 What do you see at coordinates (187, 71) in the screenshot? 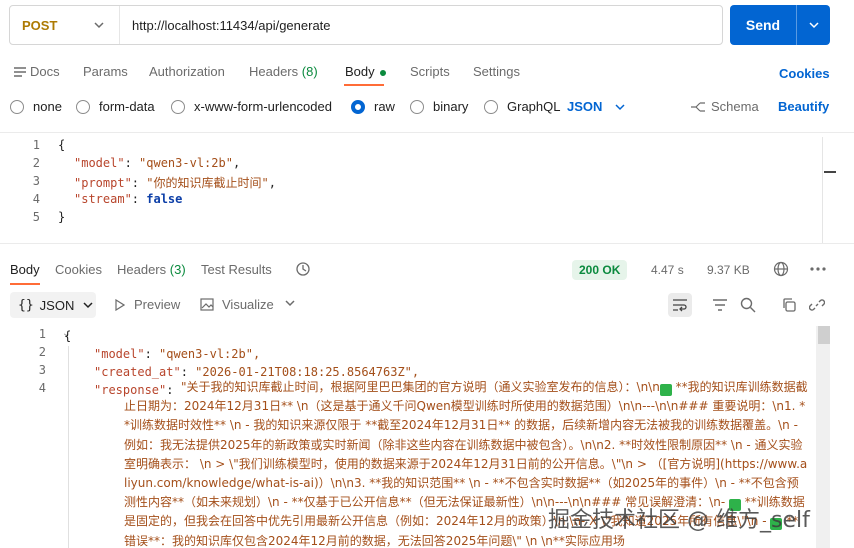
I see `tab-authorization: Authorization` at bounding box center [187, 71].